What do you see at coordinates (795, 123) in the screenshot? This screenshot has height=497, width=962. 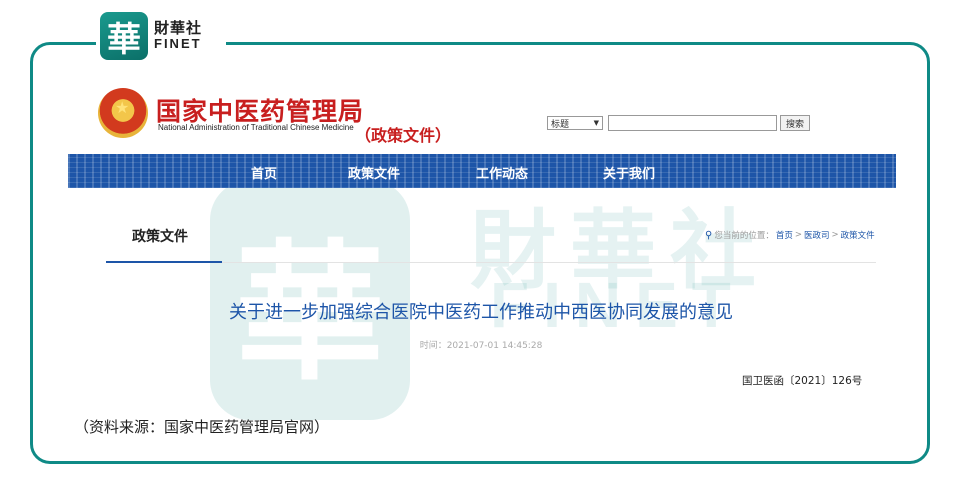 I see `search-button: 搜索` at bounding box center [795, 123].